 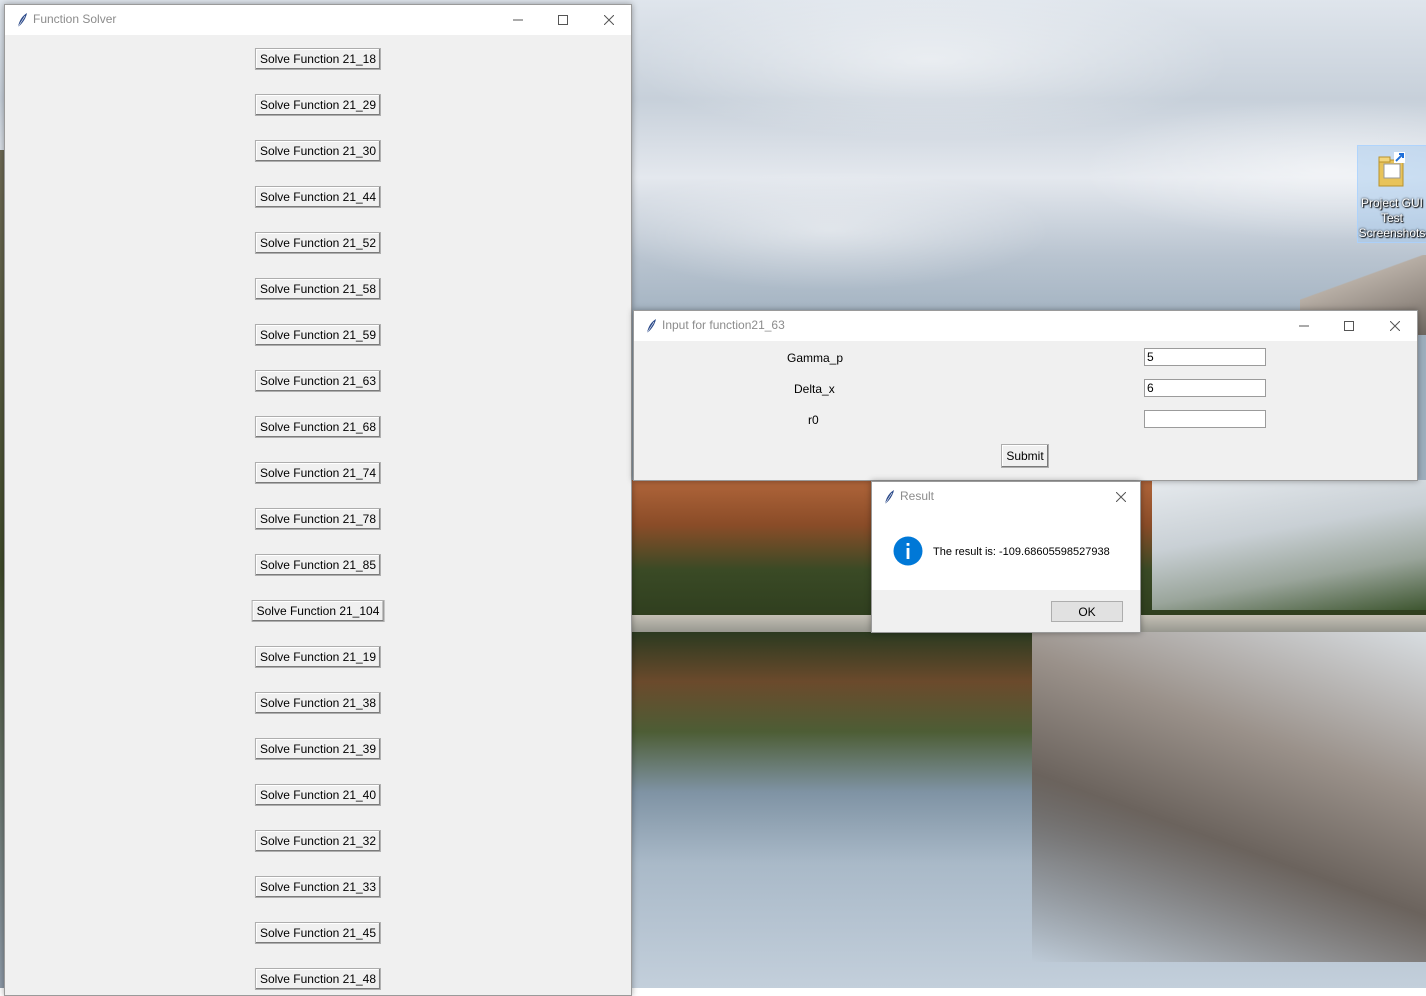 What do you see at coordinates (1205, 419) in the screenshot?
I see `r0-input` at bounding box center [1205, 419].